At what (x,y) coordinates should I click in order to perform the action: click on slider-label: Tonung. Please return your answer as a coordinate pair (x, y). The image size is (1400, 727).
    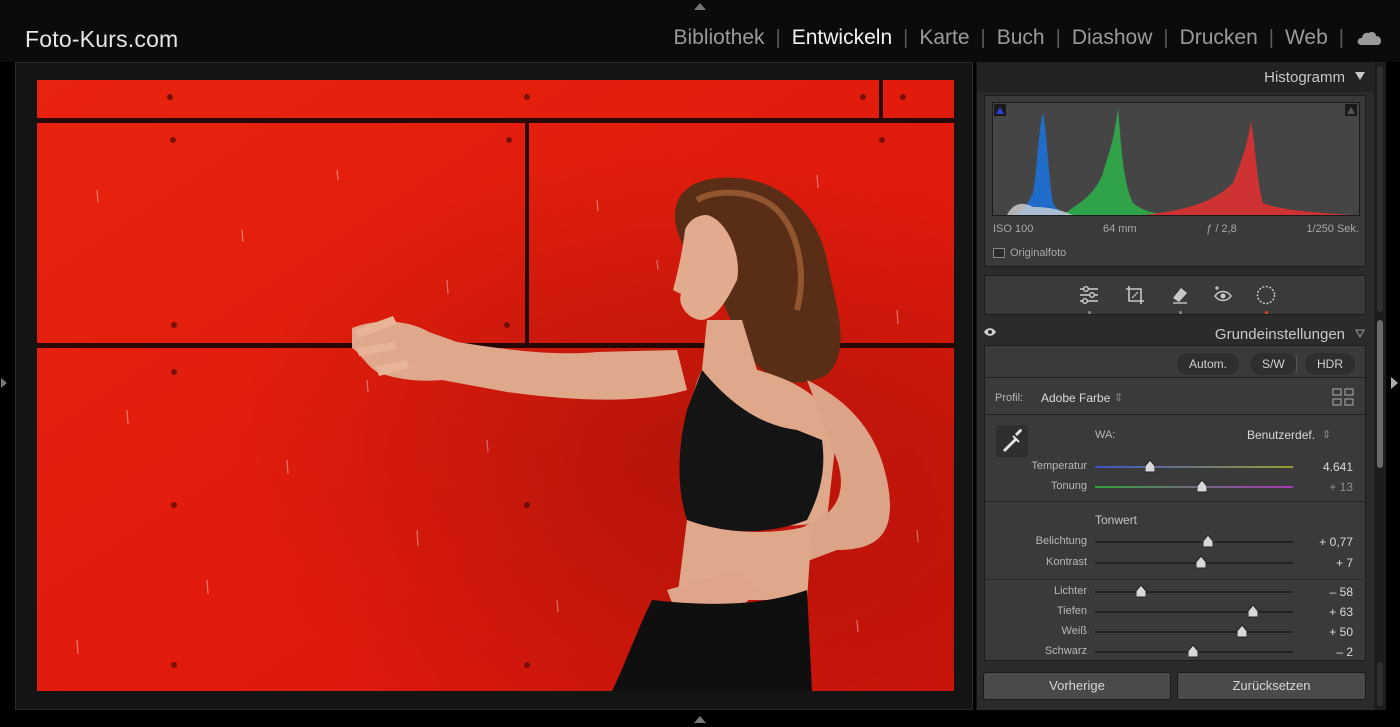
    Looking at the image, I should click on (1068, 486).